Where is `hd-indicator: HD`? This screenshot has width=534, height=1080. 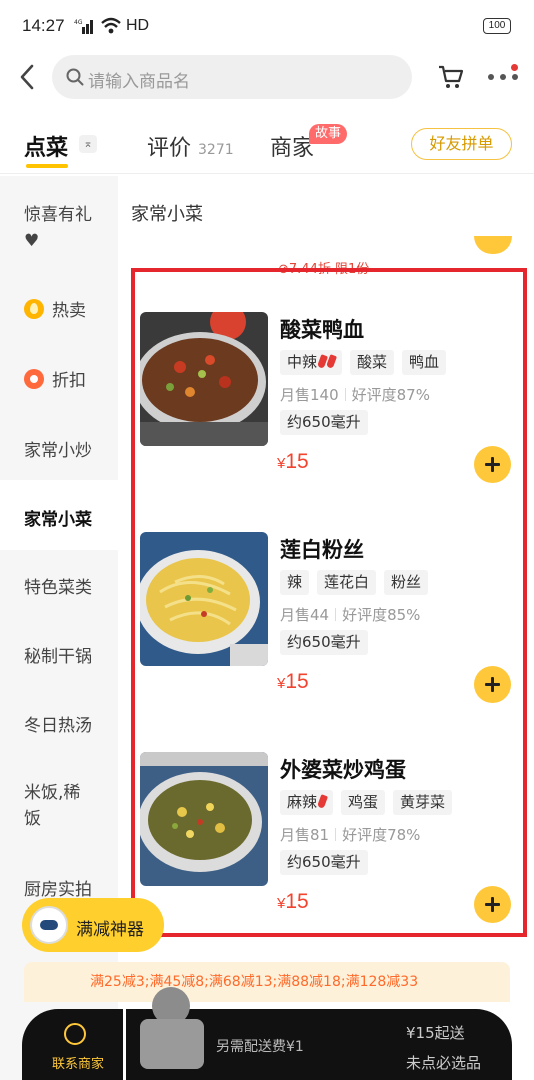 hd-indicator: HD is located at coordinates (138, 25).